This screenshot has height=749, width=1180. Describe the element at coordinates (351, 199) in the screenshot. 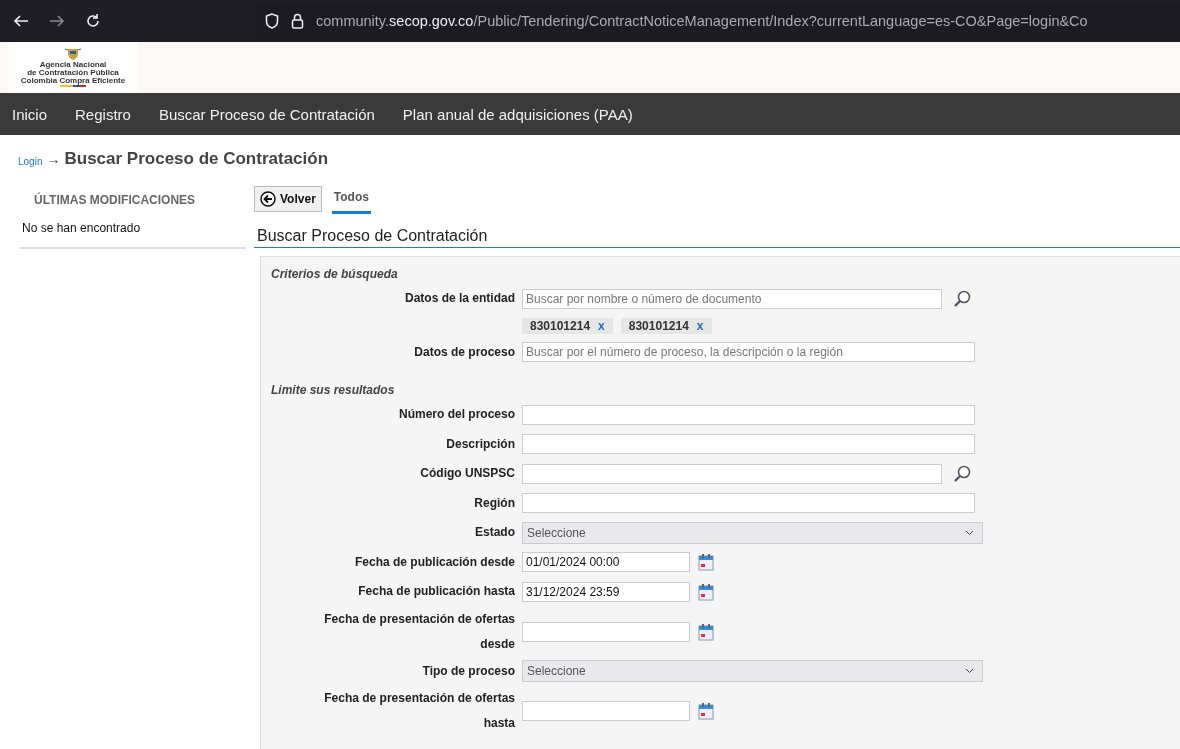

I see `tab: Todos` at that location.